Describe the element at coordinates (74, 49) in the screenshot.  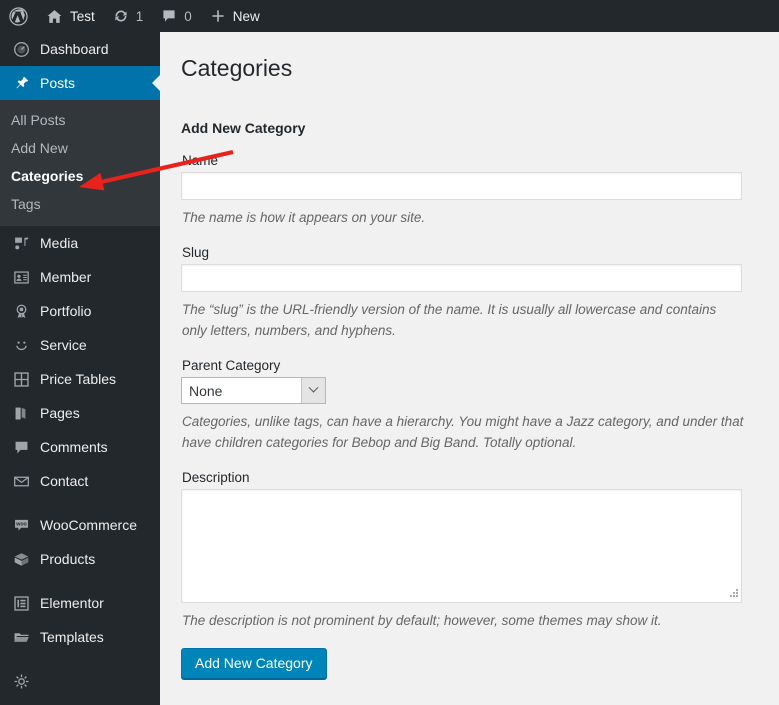
I see `sidebar-item-label: Dashboard` at that location.